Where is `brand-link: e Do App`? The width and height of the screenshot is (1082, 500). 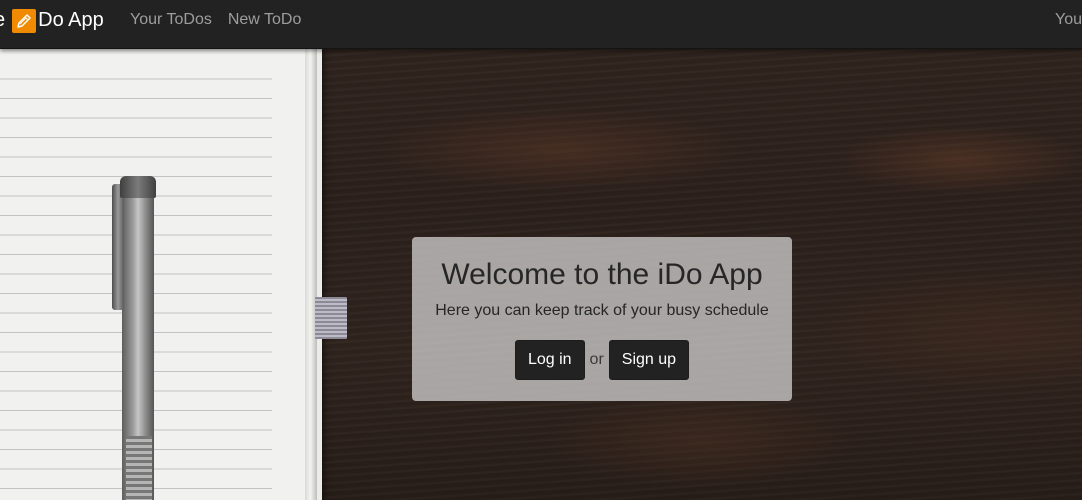 brand-link: e Do App is located at coordinates (52, 20).